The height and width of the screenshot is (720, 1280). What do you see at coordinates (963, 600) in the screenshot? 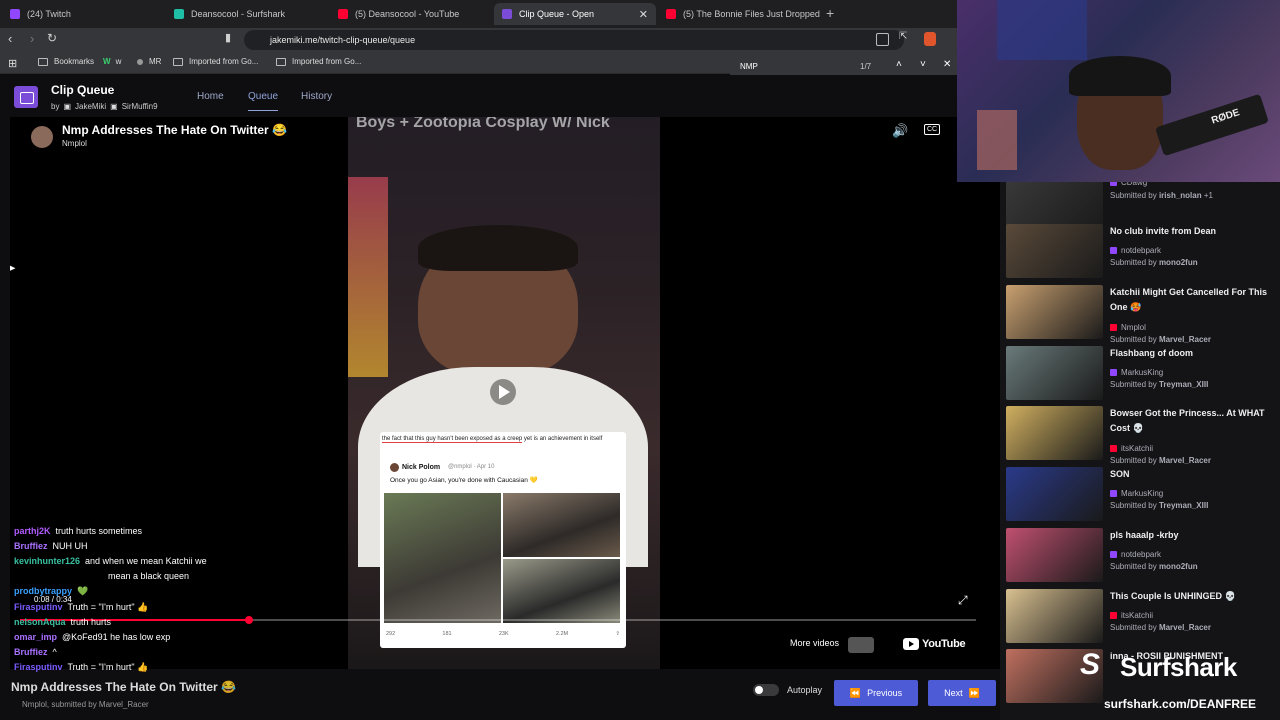
I see `fullscreen-icon: ⤢` at bounding box center [963, 600].